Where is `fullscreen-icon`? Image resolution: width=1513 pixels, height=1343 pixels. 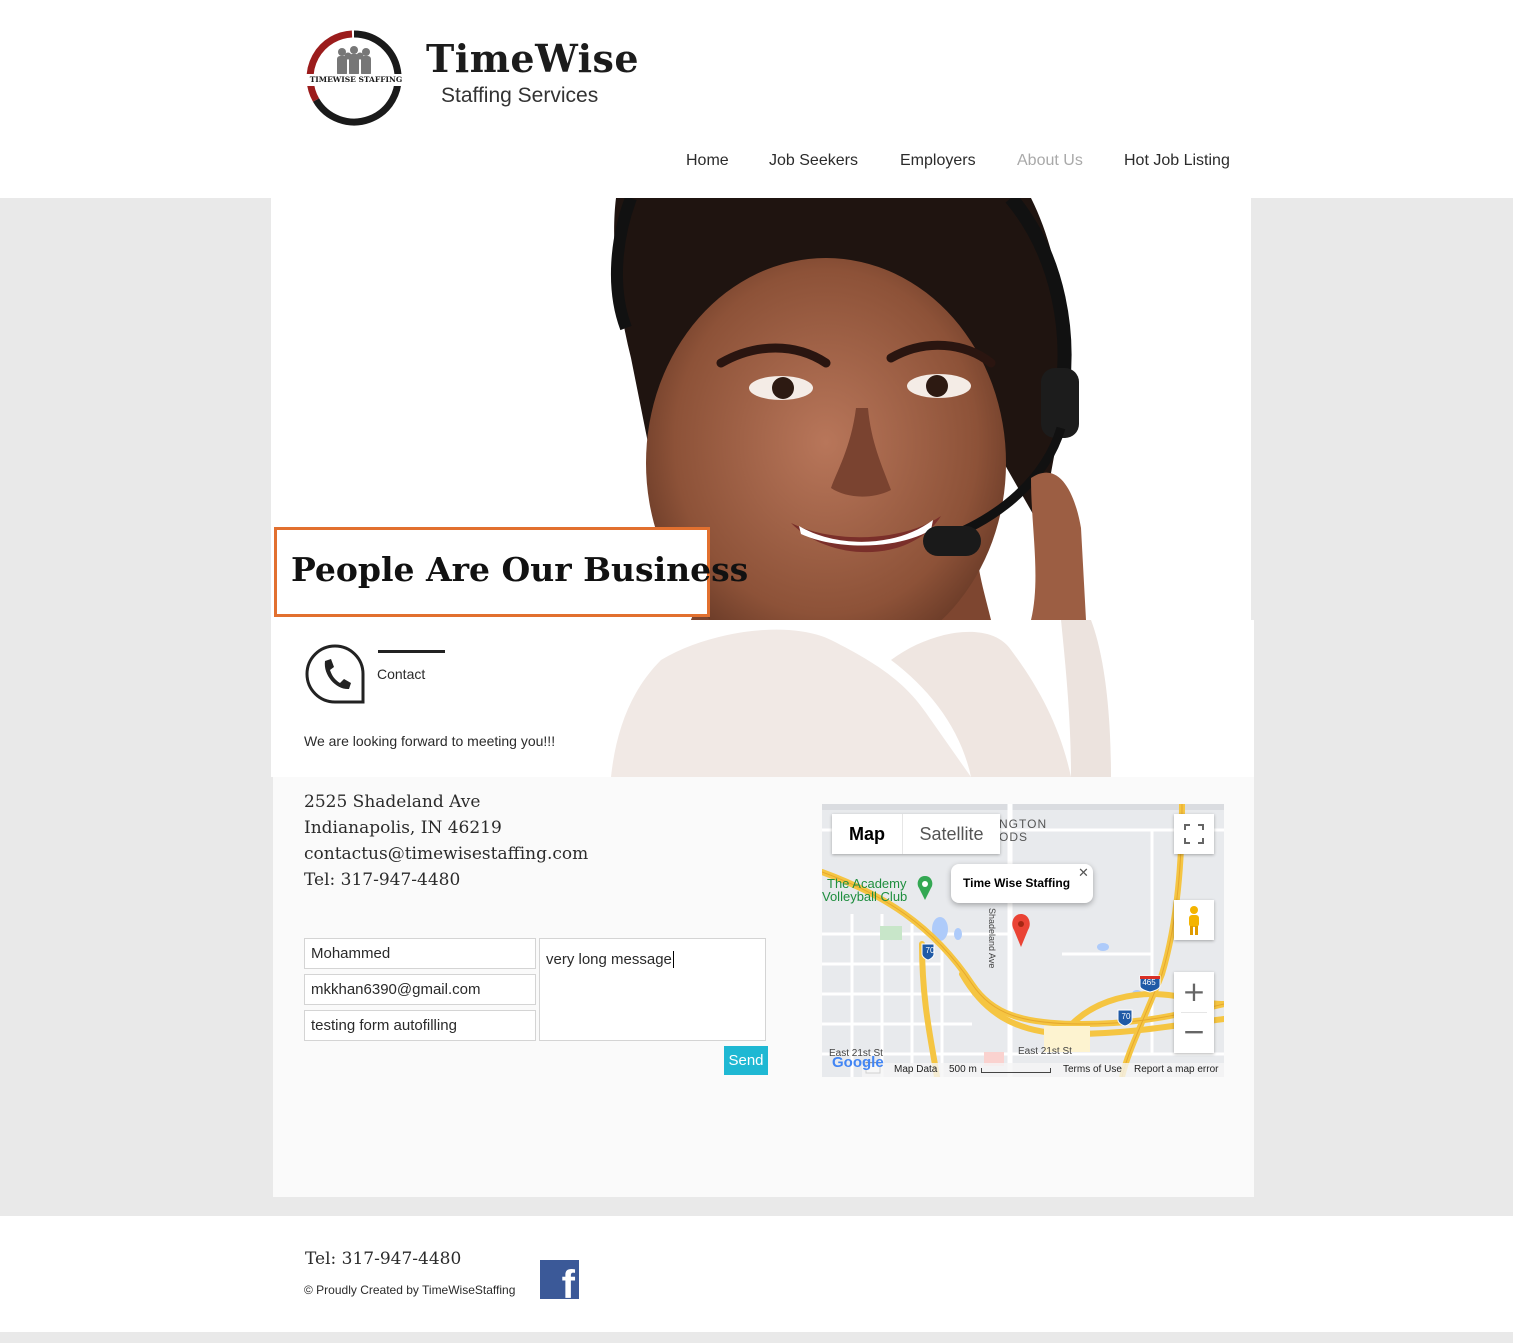
fullscreen-icon is located at coordinates (1194, 834).